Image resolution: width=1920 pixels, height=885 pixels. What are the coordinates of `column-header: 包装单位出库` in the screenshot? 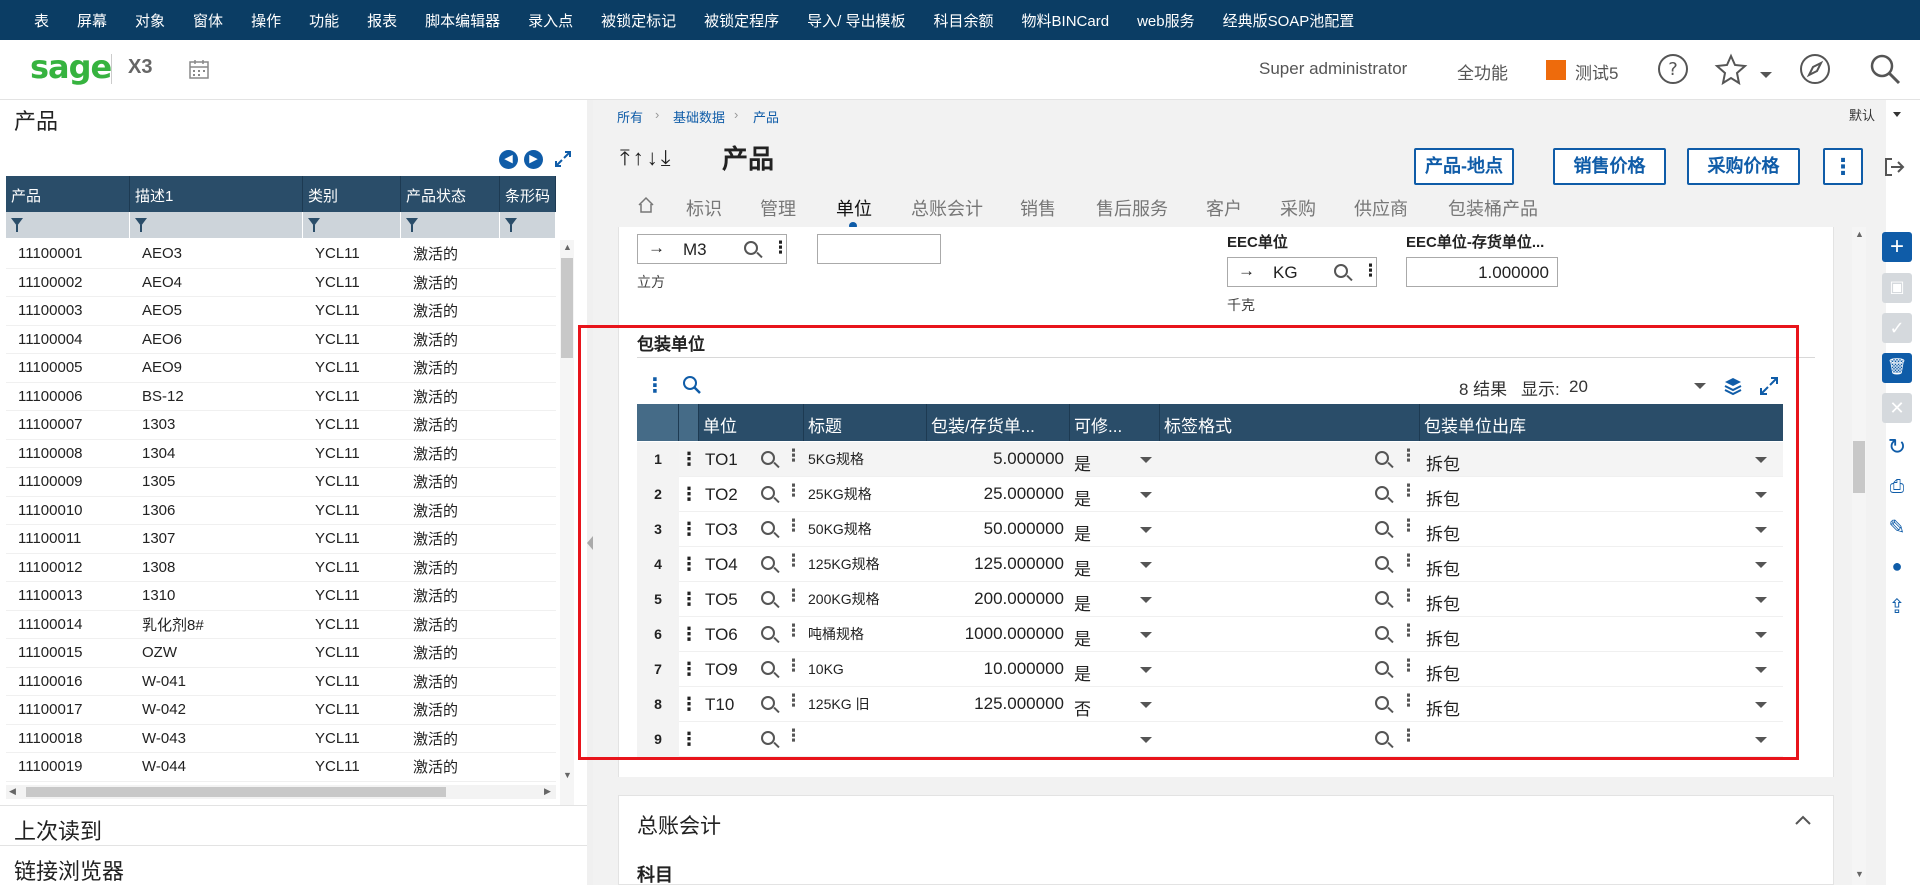 It's located at (1601, 422).